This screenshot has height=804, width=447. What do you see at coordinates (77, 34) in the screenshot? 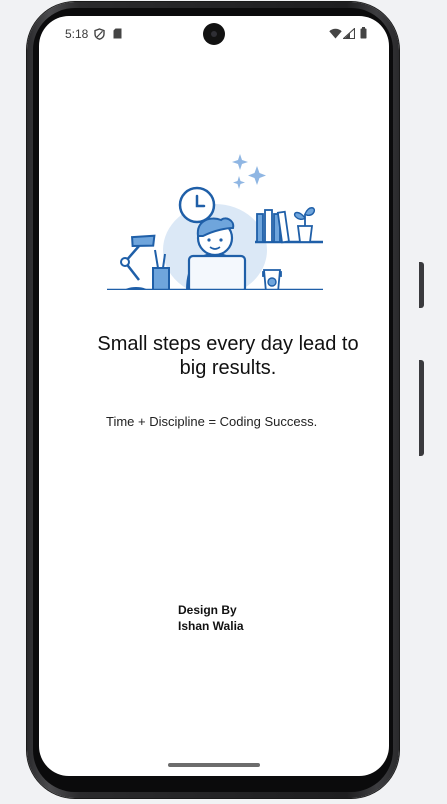
I see `status-time: 5:18` at bounding box center [77, 34].